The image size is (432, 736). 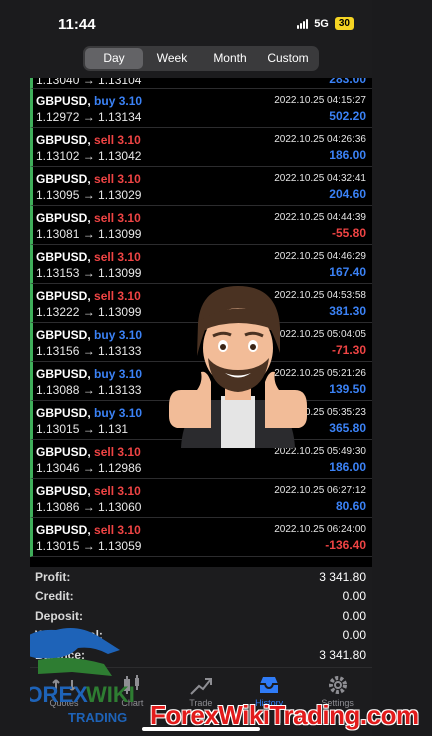 I want to click on network-label: 5G, so click(x=321, y=23).